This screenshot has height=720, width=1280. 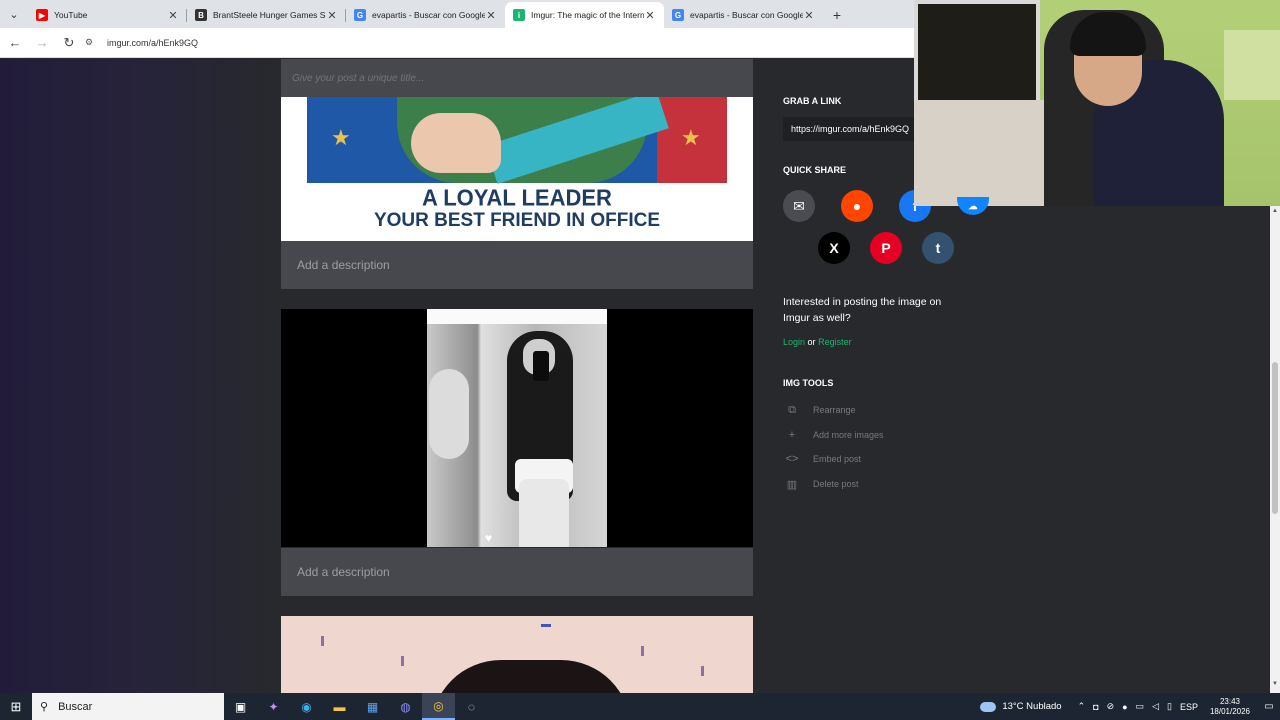 I want to click on post-image-2: ♥, so click(x=517, y=428).